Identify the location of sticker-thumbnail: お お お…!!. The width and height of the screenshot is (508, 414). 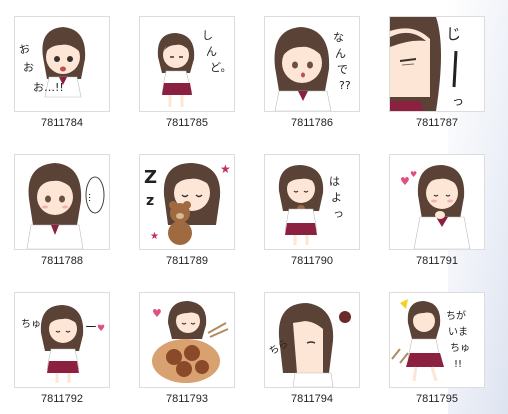
(62, 64).